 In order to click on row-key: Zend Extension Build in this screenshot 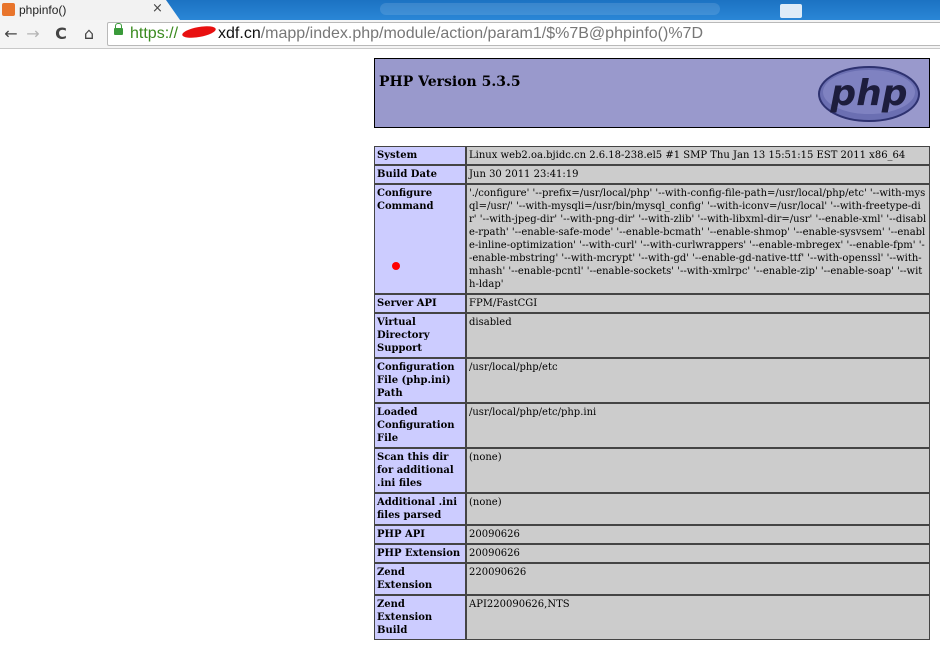, I will do `click(420, 617)`.